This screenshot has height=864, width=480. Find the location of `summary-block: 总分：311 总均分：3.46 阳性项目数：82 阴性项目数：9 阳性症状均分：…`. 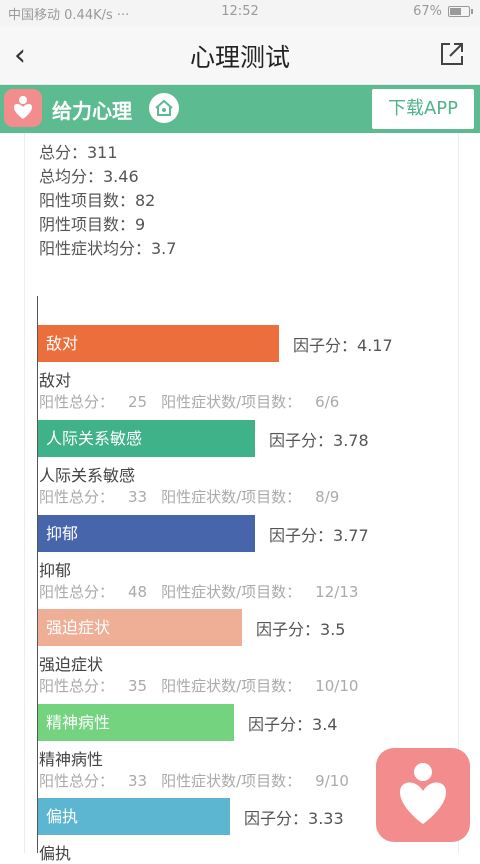

summary-block: 总分：311 总均分：3.46 阳性项目数：82 阴性项目数：9 阳性症状均分：… is located at coordinates (107, 201).